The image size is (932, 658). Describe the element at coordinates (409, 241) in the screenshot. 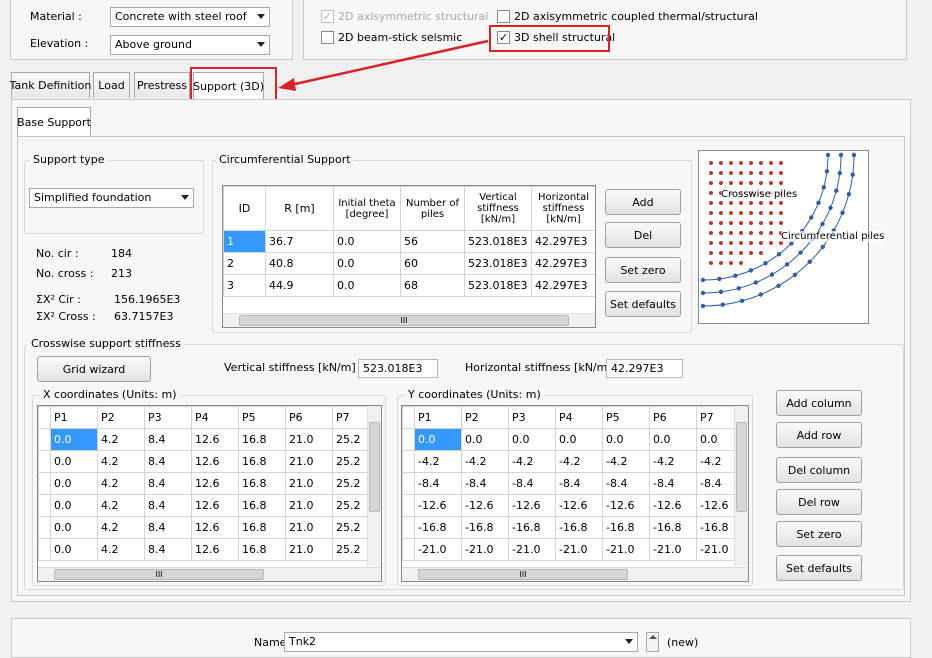

I see `table-row: 1 36.7 0.0 56 523.018E3 42.297E3` at that location.